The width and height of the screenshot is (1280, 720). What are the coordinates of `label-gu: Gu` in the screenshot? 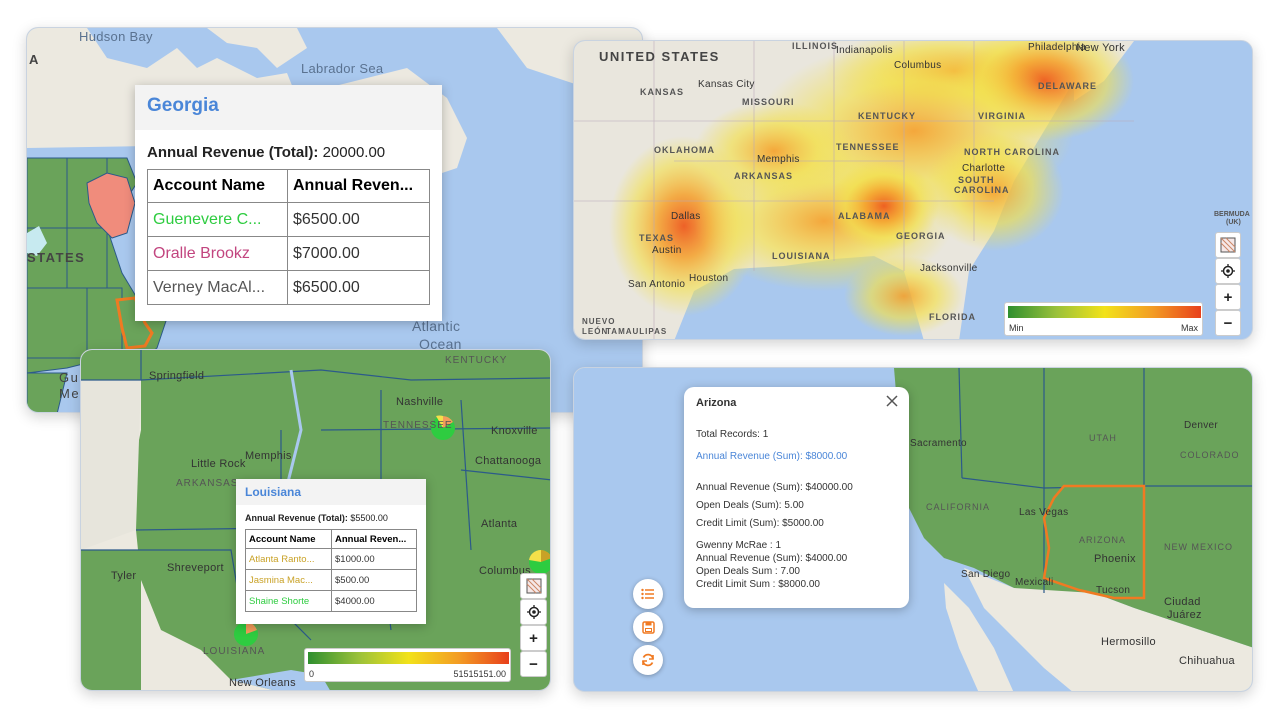 It's located at (69, 377).